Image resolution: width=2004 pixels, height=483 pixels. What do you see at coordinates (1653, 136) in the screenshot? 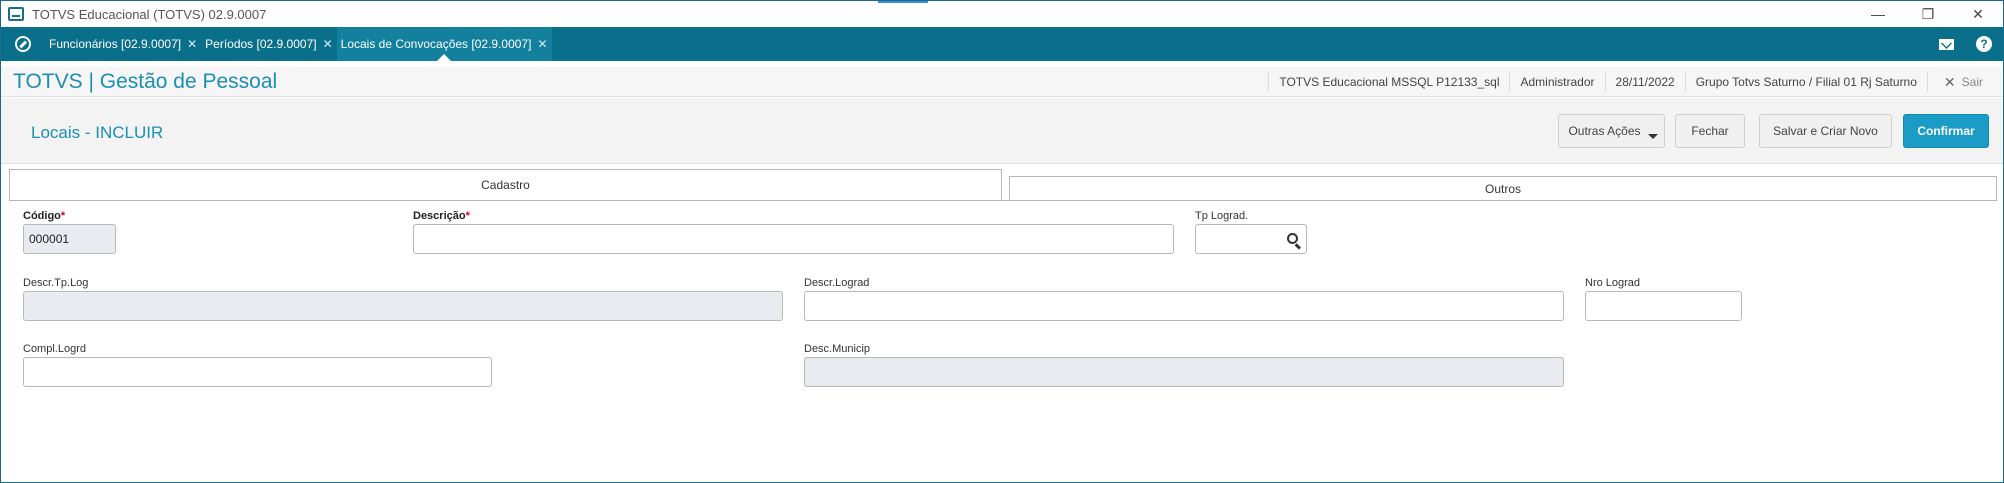
I see `chevron-down-icon` at bounding box center [1653, 136].